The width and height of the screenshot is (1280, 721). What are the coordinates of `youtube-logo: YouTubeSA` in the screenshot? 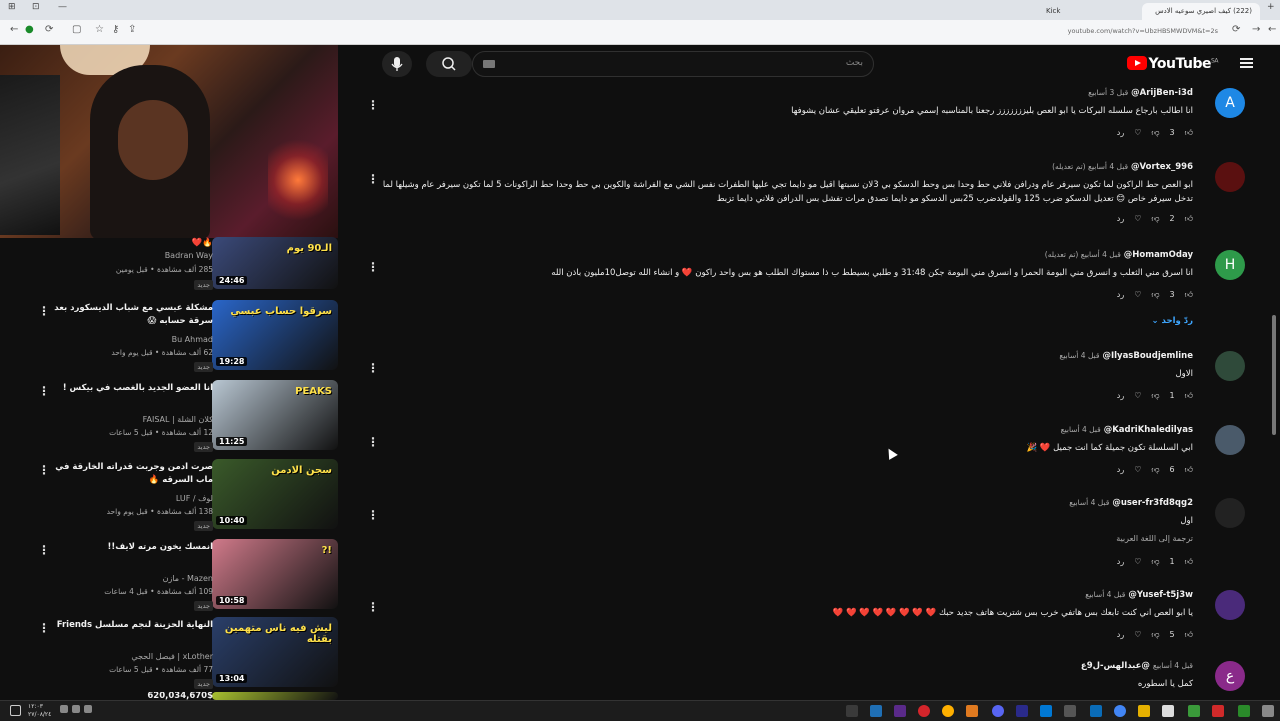 It's located at (1172, 64).